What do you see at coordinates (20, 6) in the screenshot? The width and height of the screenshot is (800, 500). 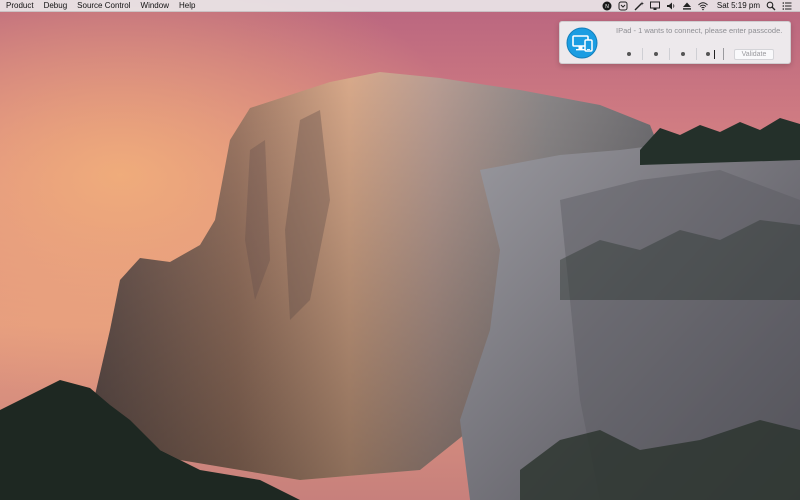 I see `menu-product: Product` at bounding box center [20, 6].